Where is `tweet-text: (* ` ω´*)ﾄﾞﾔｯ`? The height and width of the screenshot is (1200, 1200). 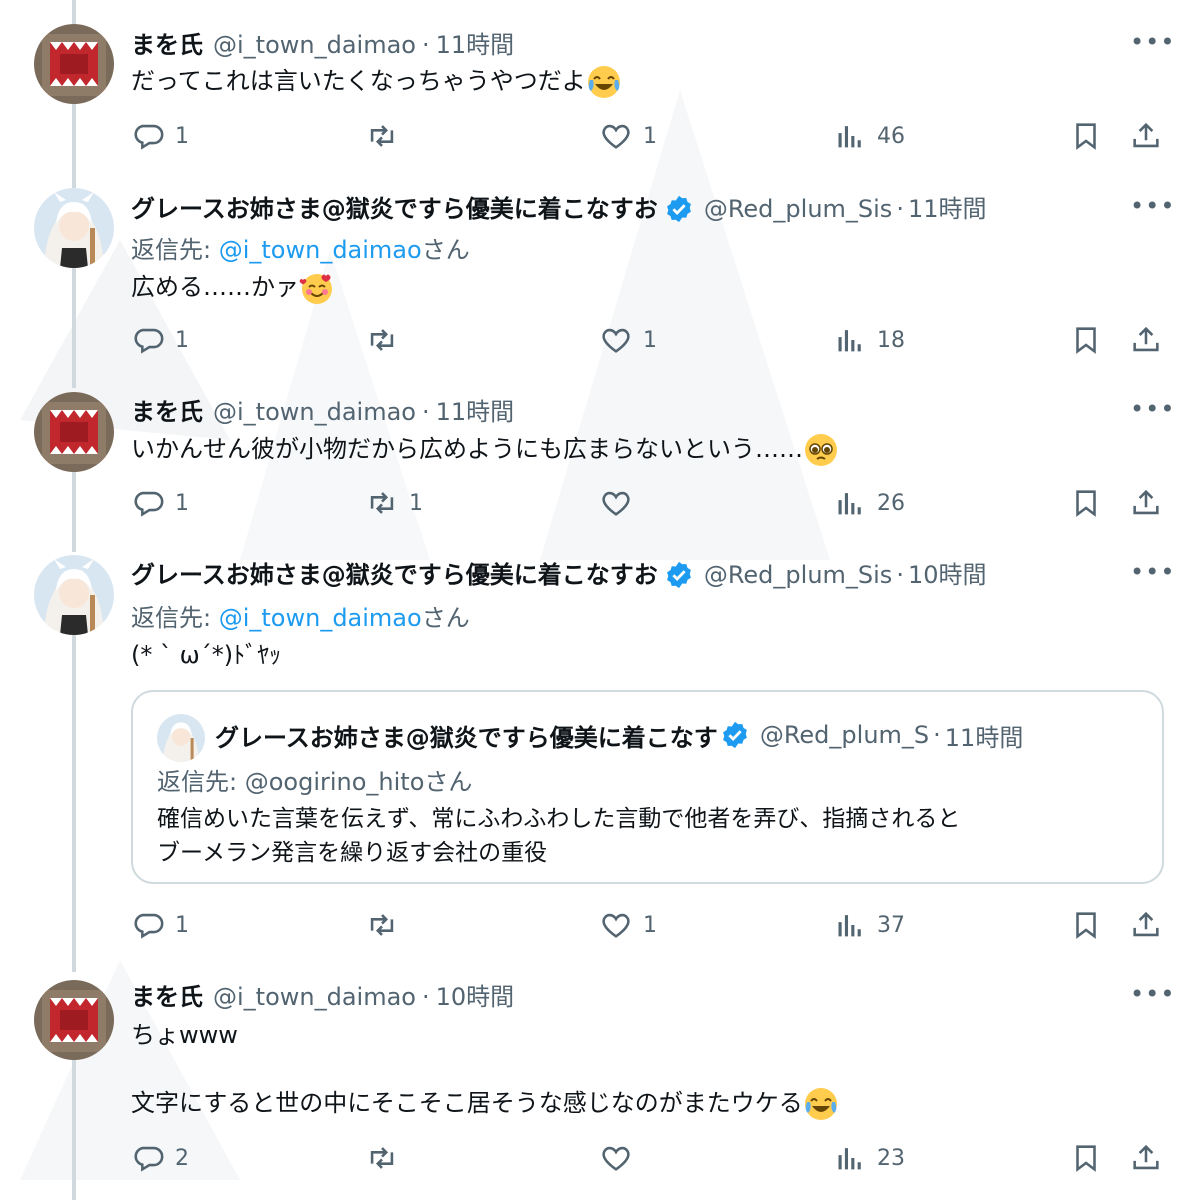 tweet-text: (* ` ω´*)ﾄﾞﾔｯ is located at coordinates (206, 655).